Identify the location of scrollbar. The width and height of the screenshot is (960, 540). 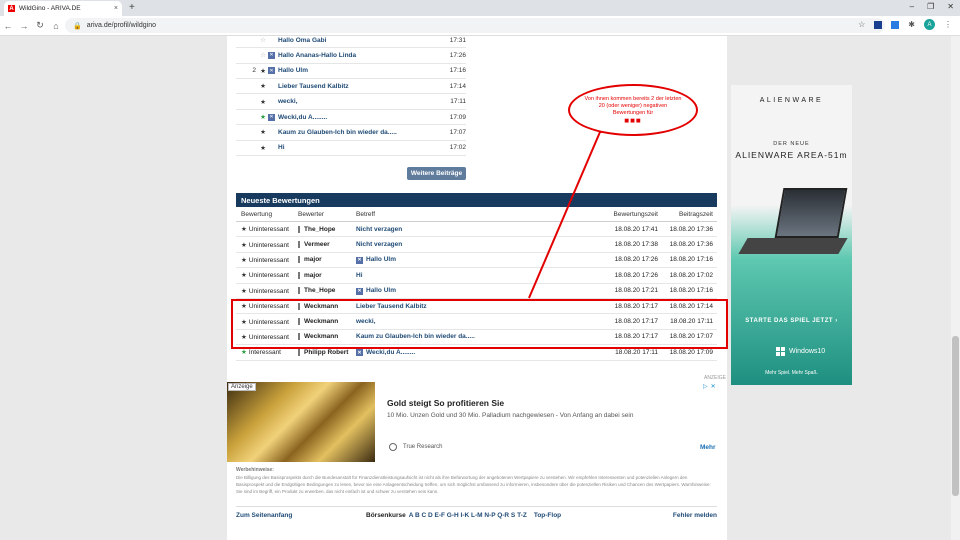
(955, 288).